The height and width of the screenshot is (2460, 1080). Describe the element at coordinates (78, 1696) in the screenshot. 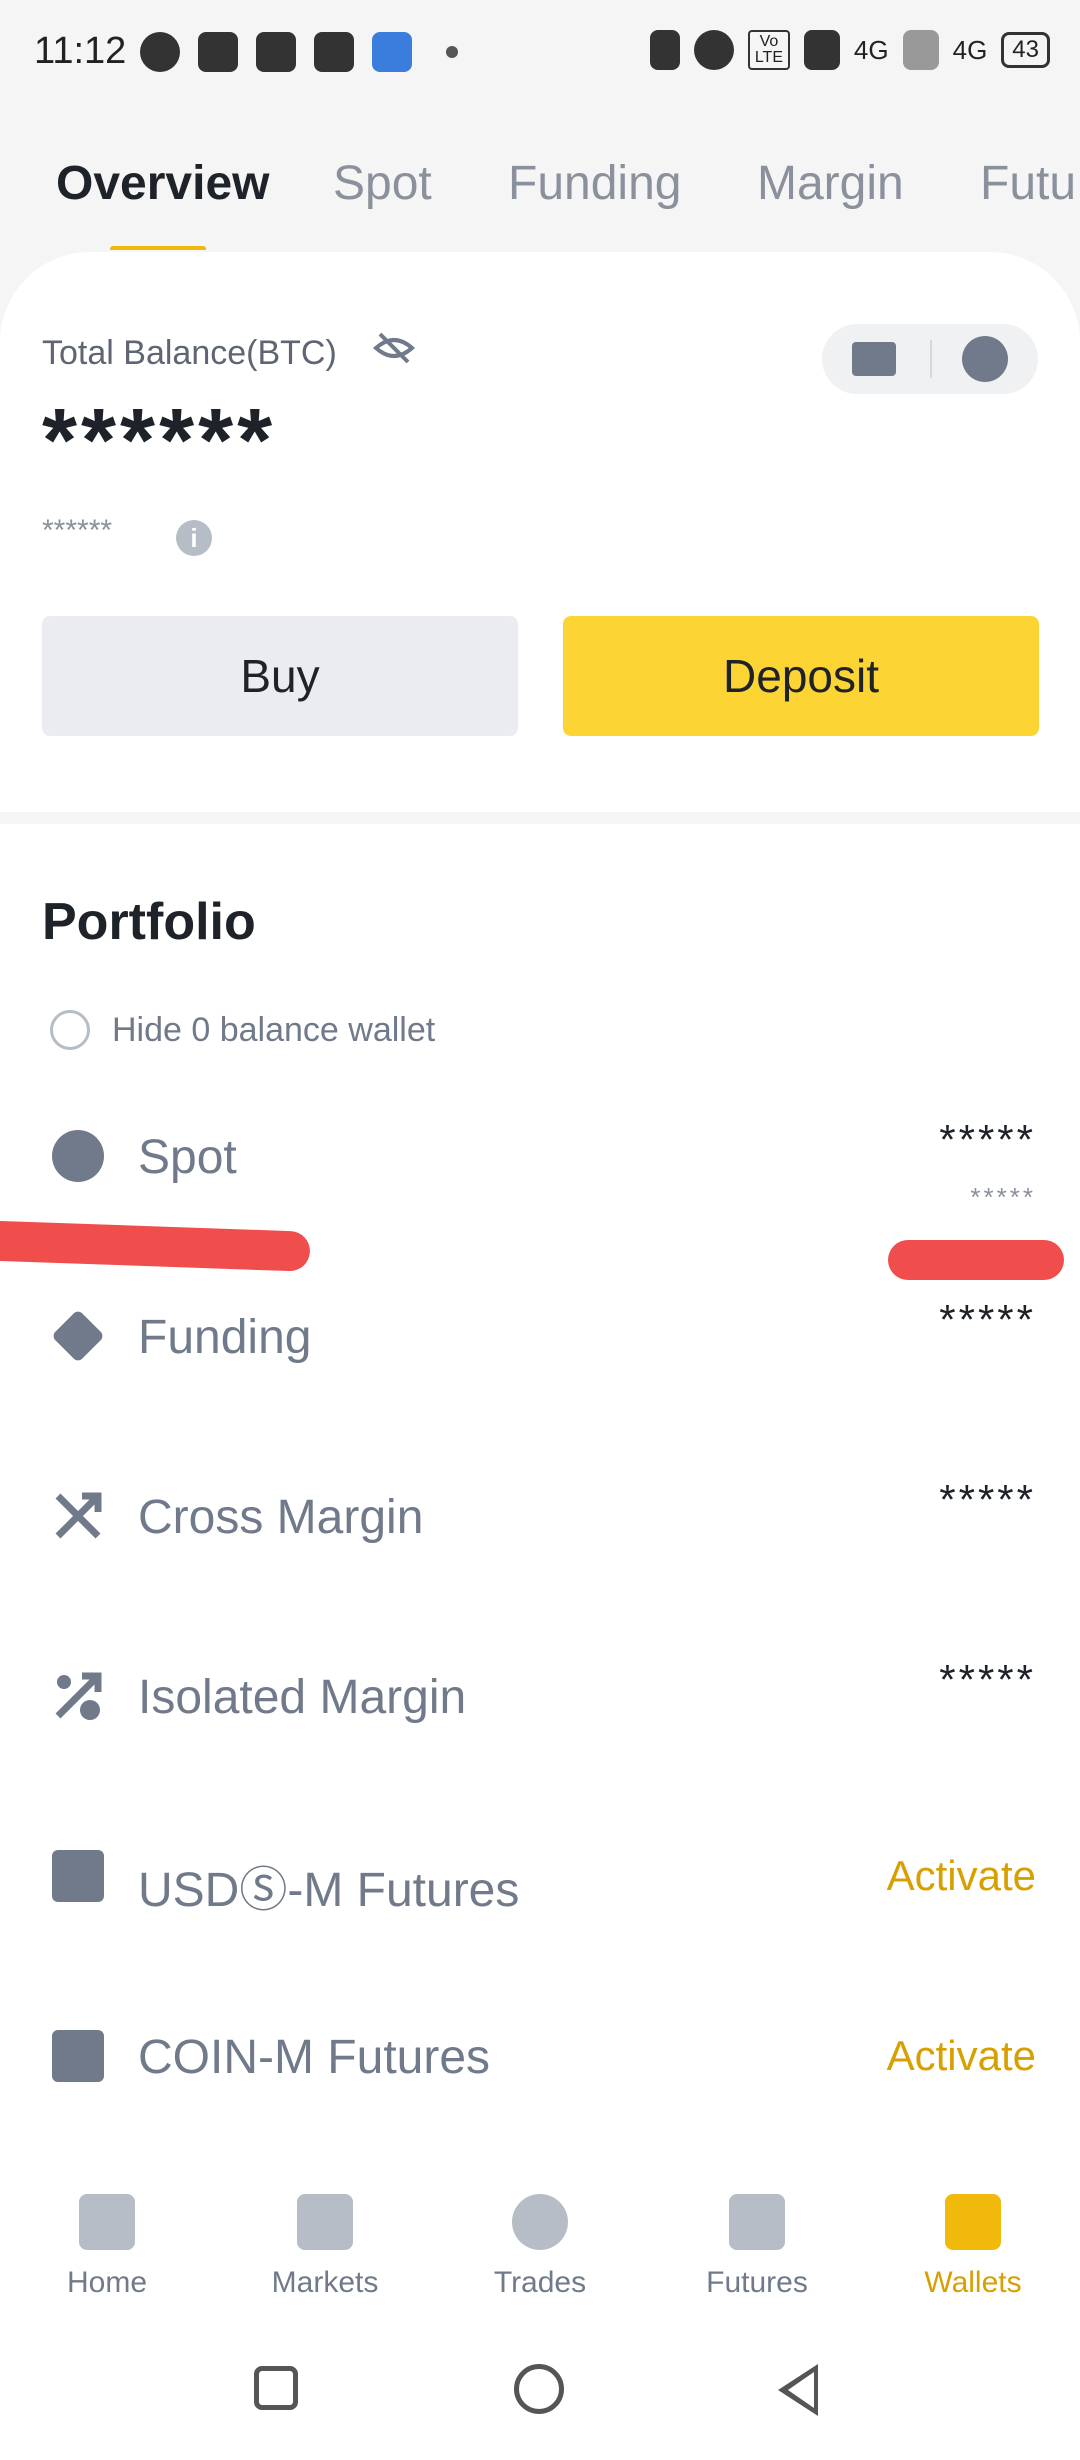

I see `isolated-margin-icon` at that location.